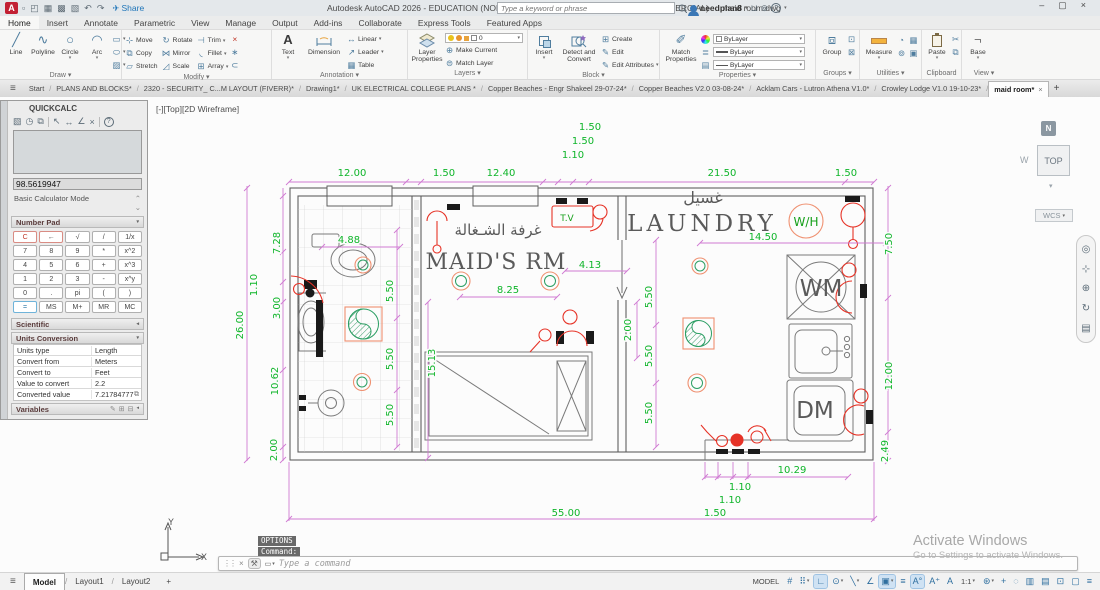 The image size is (1100, 590). I want to click on leader-tool: ↗ Leader ▾, so click(365, 52).